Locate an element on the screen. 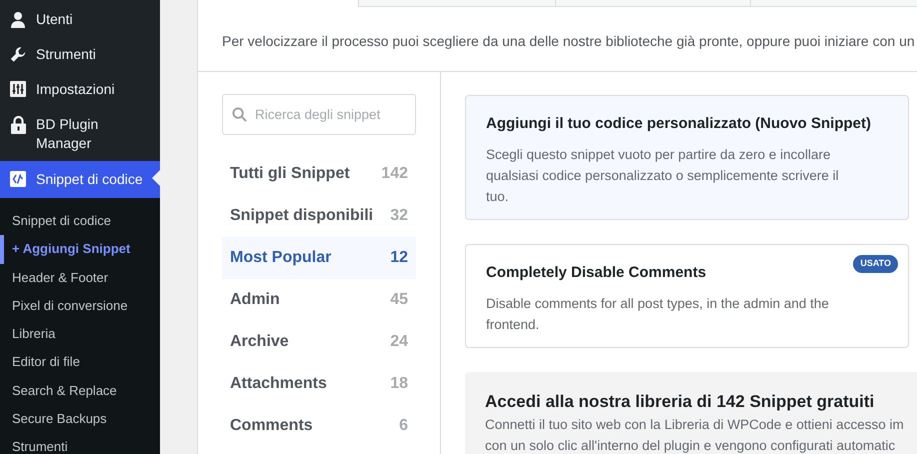  submenu-item: Editor di file is located at coordinates (42, 362).